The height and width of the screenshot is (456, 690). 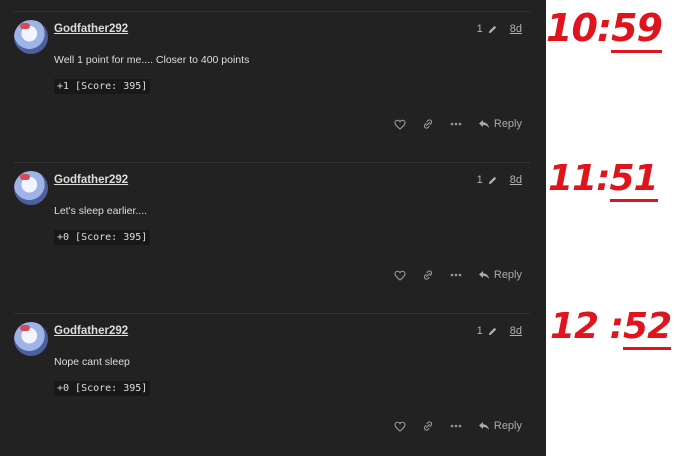 What do you see at coordinates (587, 326) in the screenshot?
I see `annotation-hours: 12 :` at bounding box center [587, 326].